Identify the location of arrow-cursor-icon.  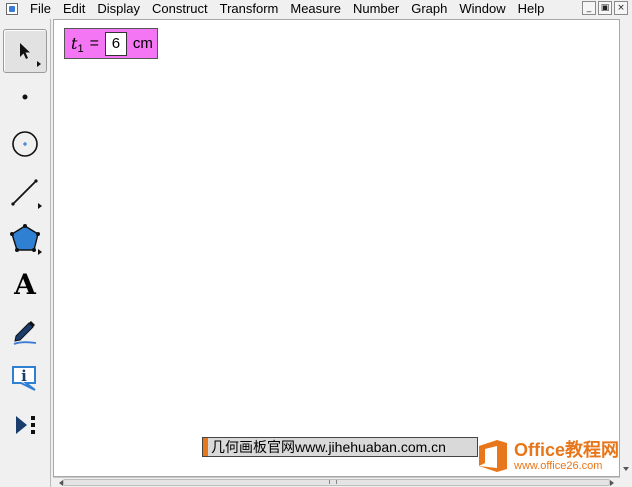
(25, 51).